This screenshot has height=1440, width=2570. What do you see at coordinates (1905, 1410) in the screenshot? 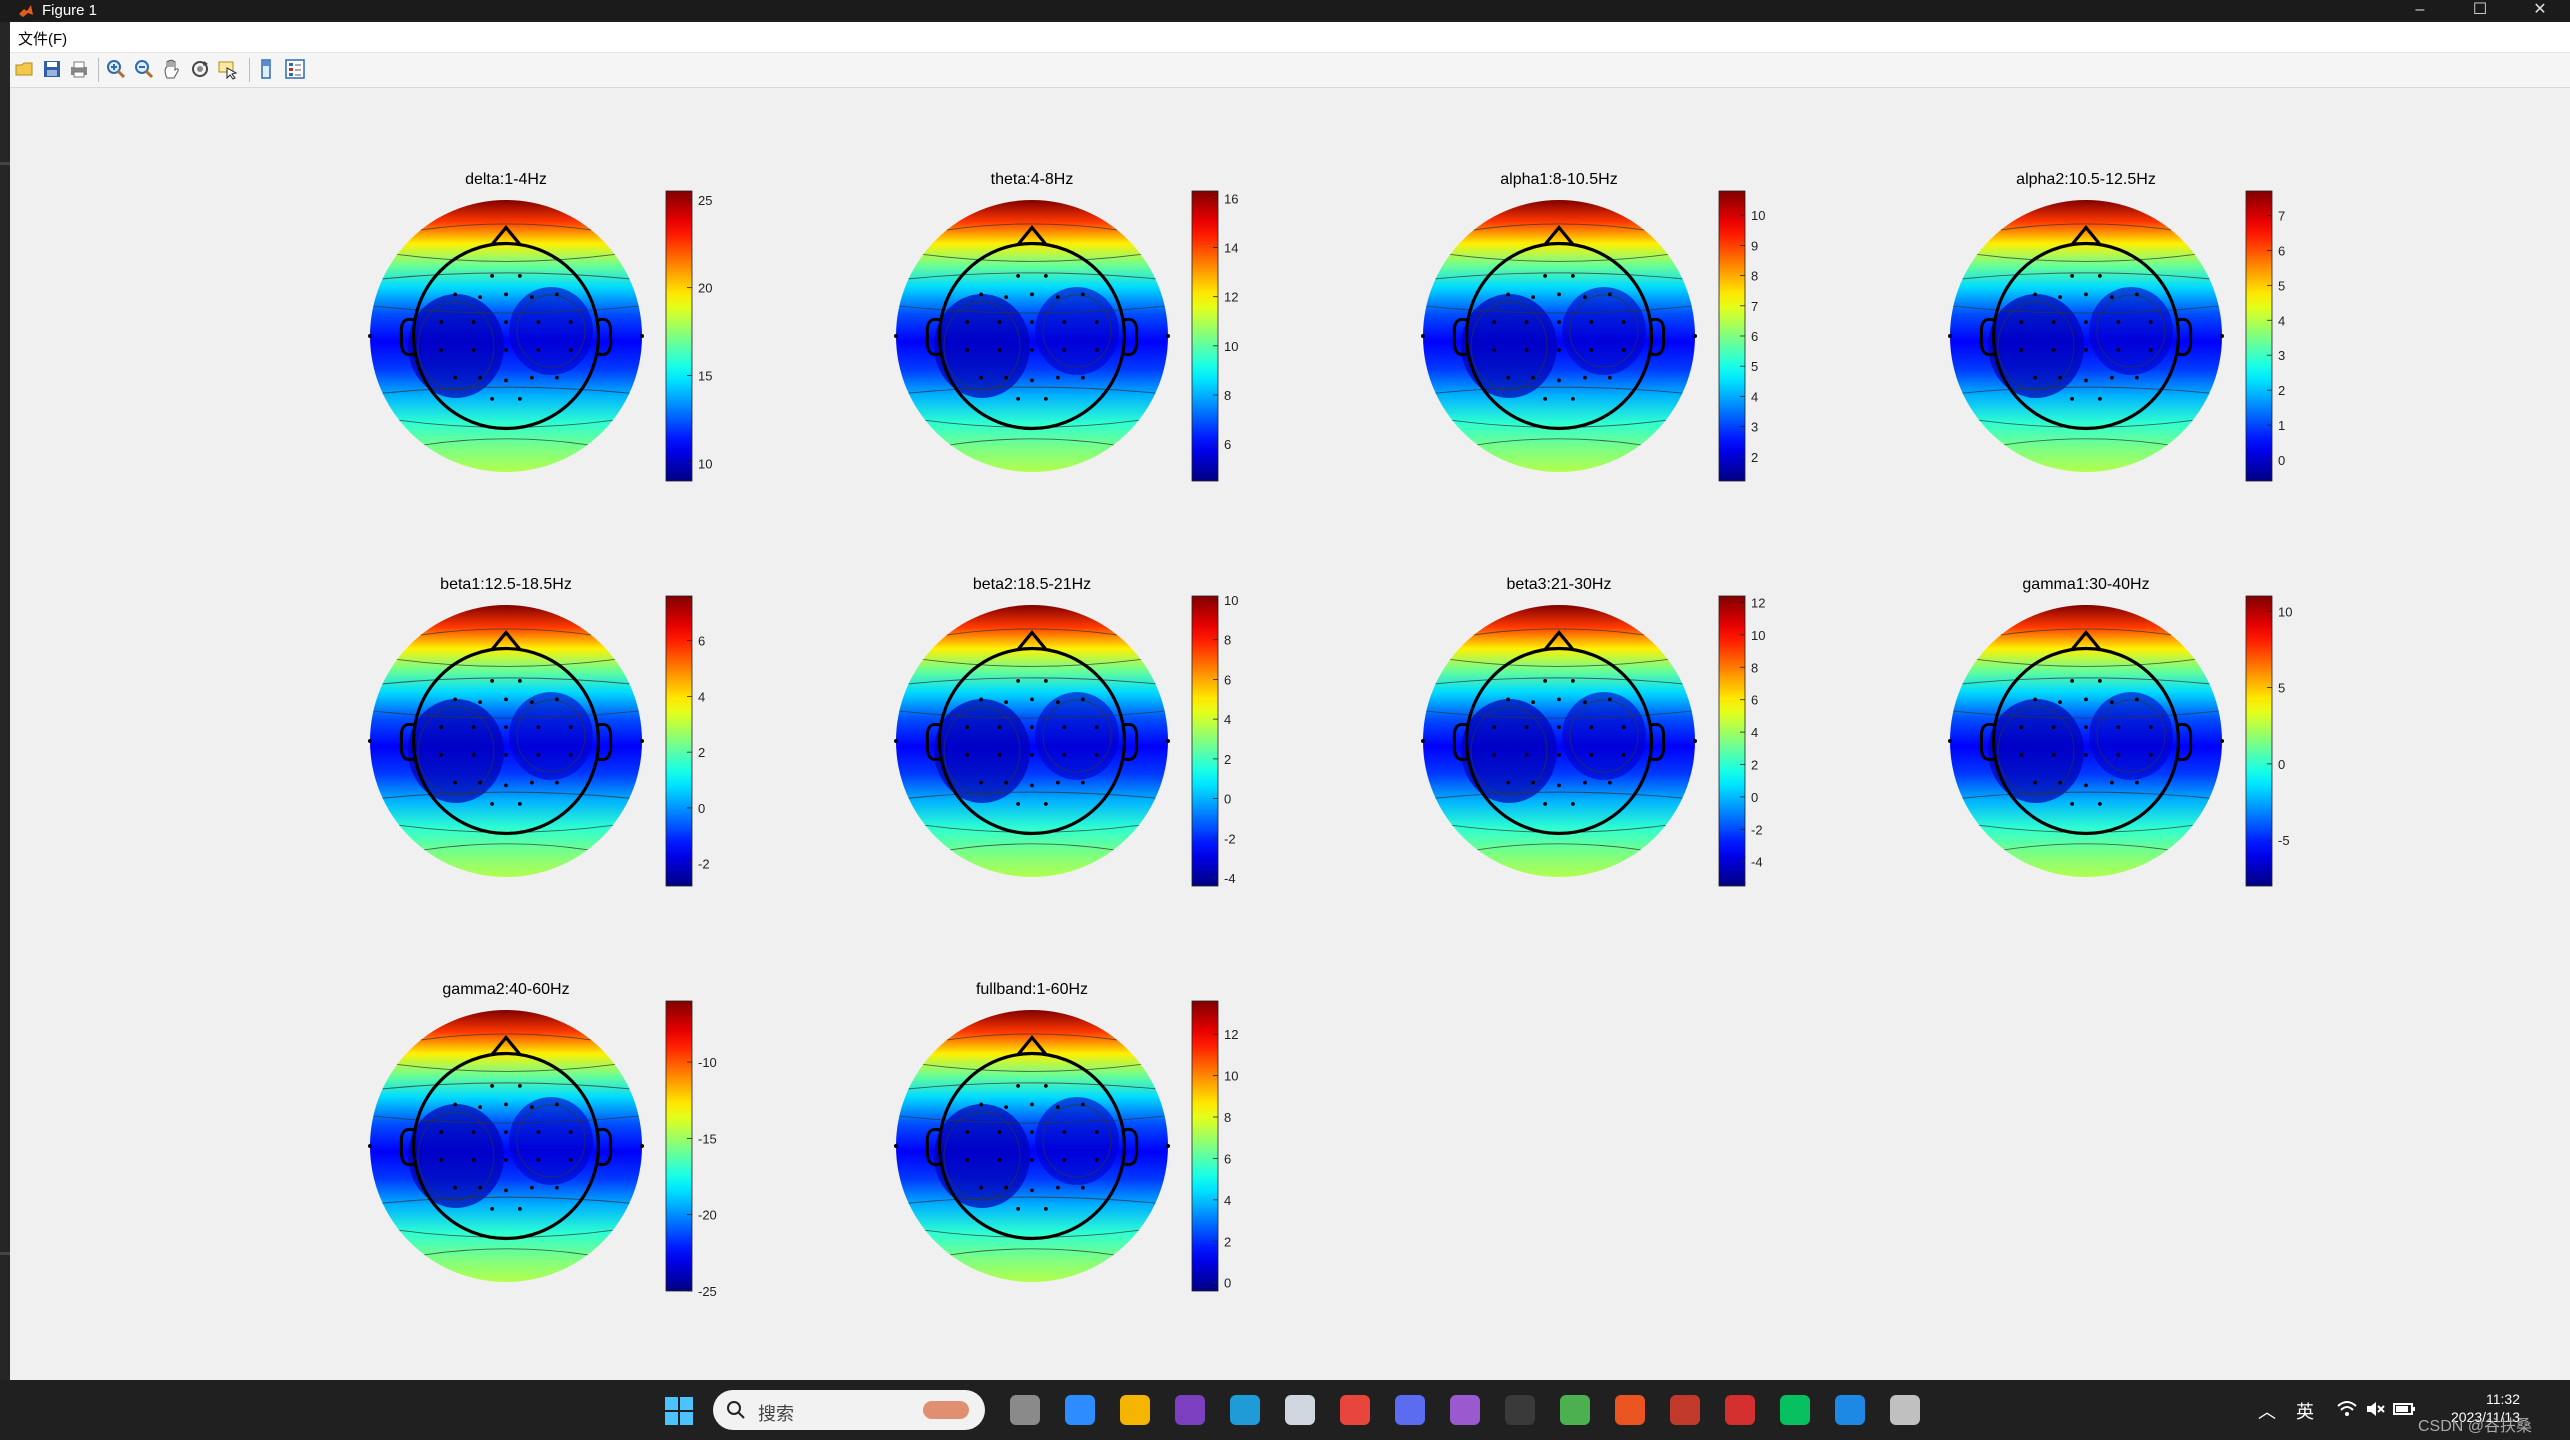
I see `matlab-icon` at bounding box center [1905, 1410].